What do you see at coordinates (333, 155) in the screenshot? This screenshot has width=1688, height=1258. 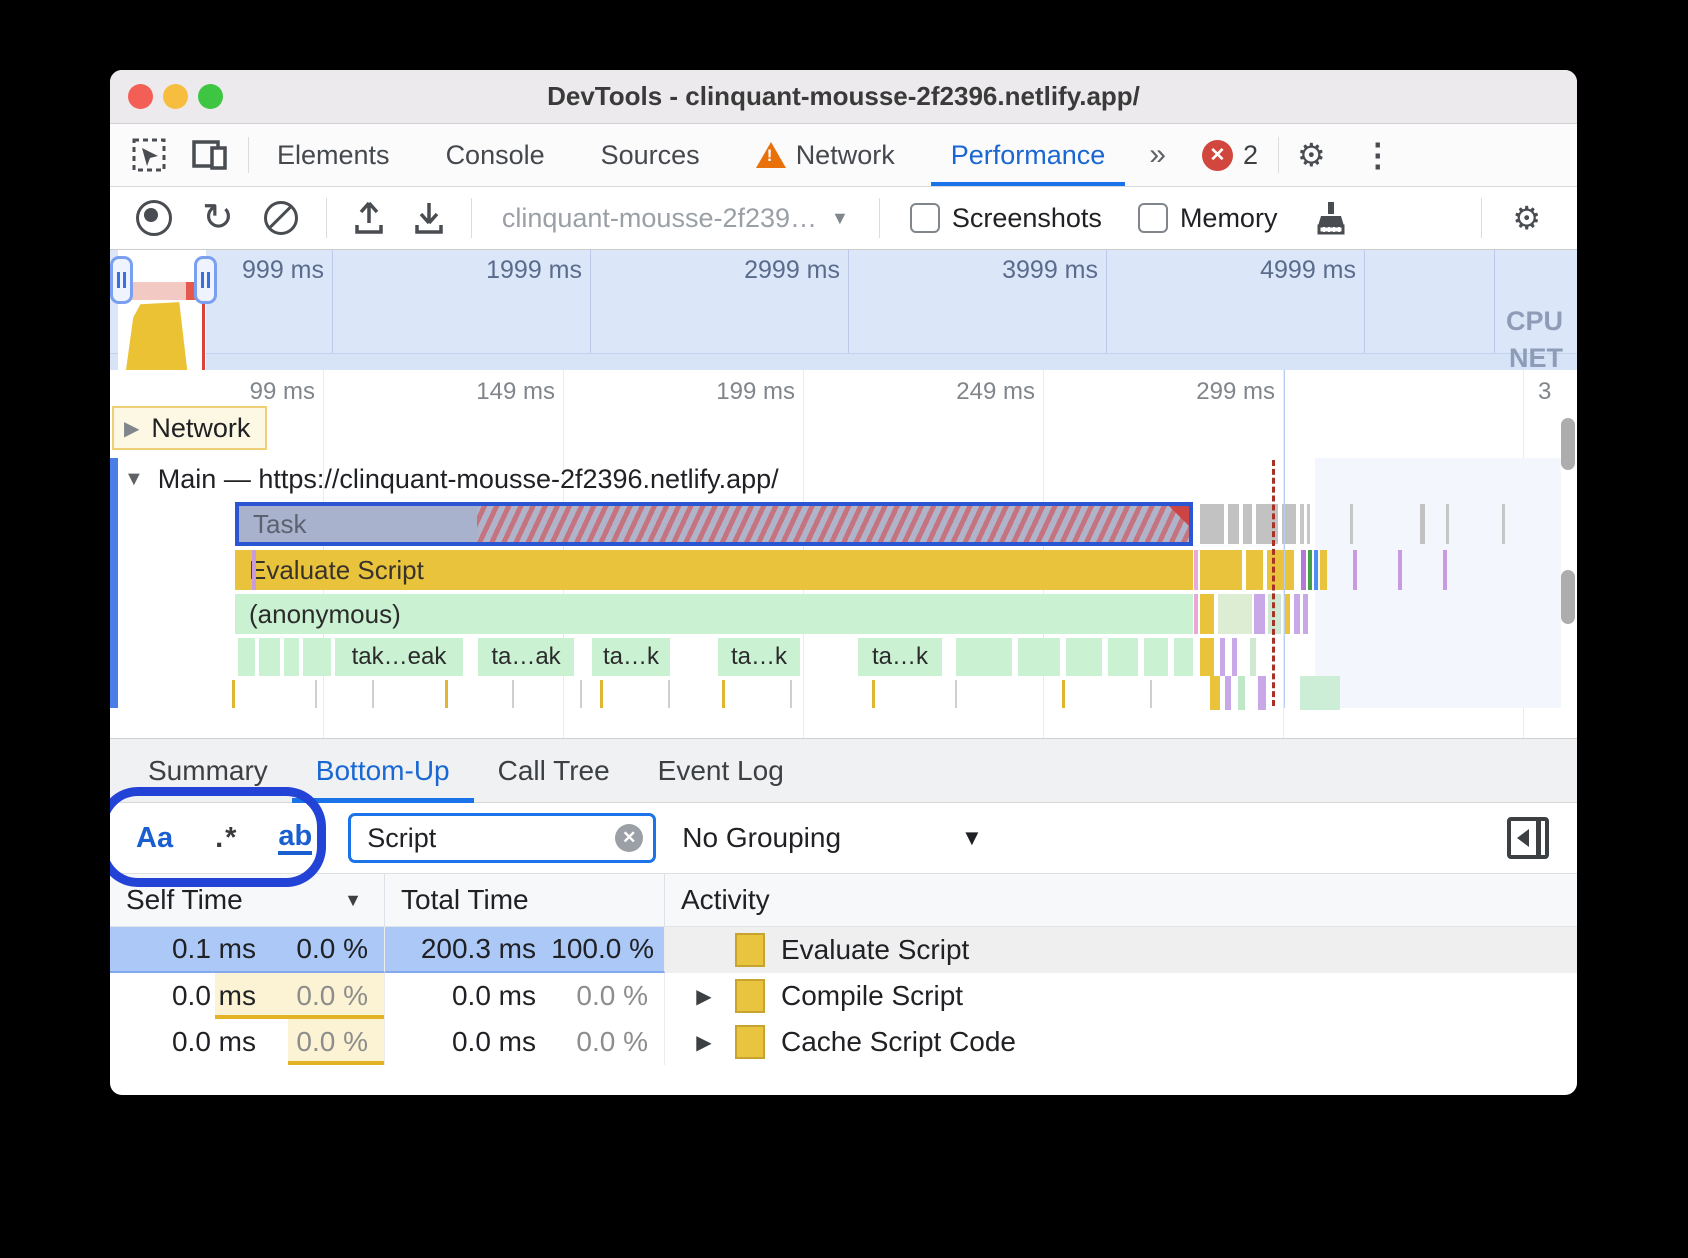 I see `tab-elements: Elements` at bounding box center [333, 155].